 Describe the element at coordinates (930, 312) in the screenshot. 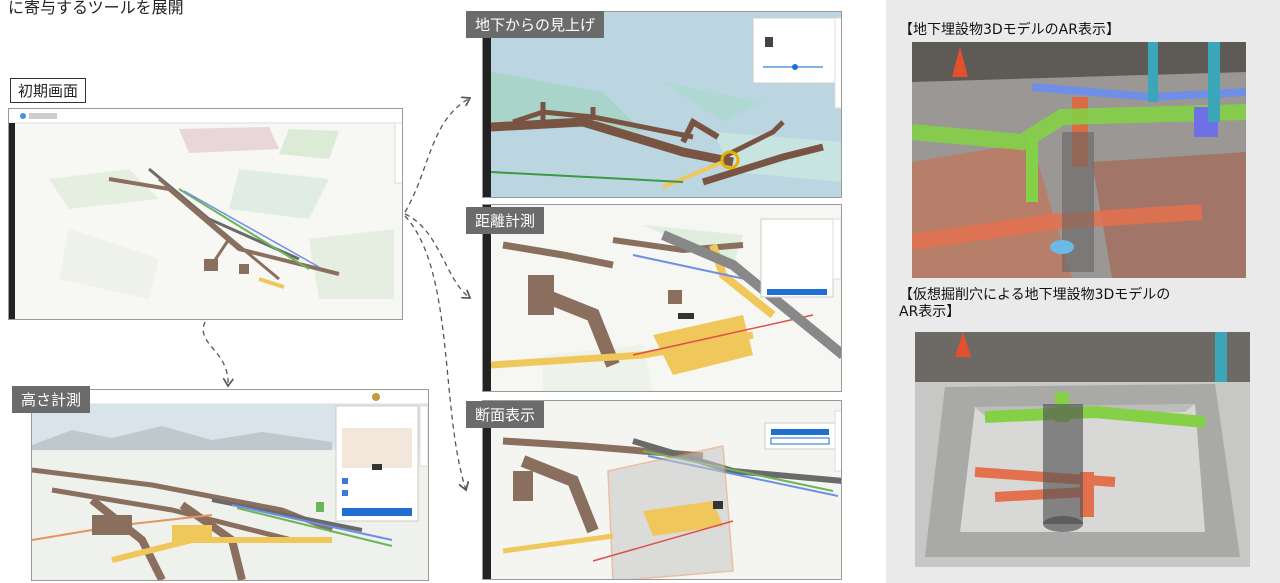

I see `ar-caption-2-line2: AR表示】` at that location.